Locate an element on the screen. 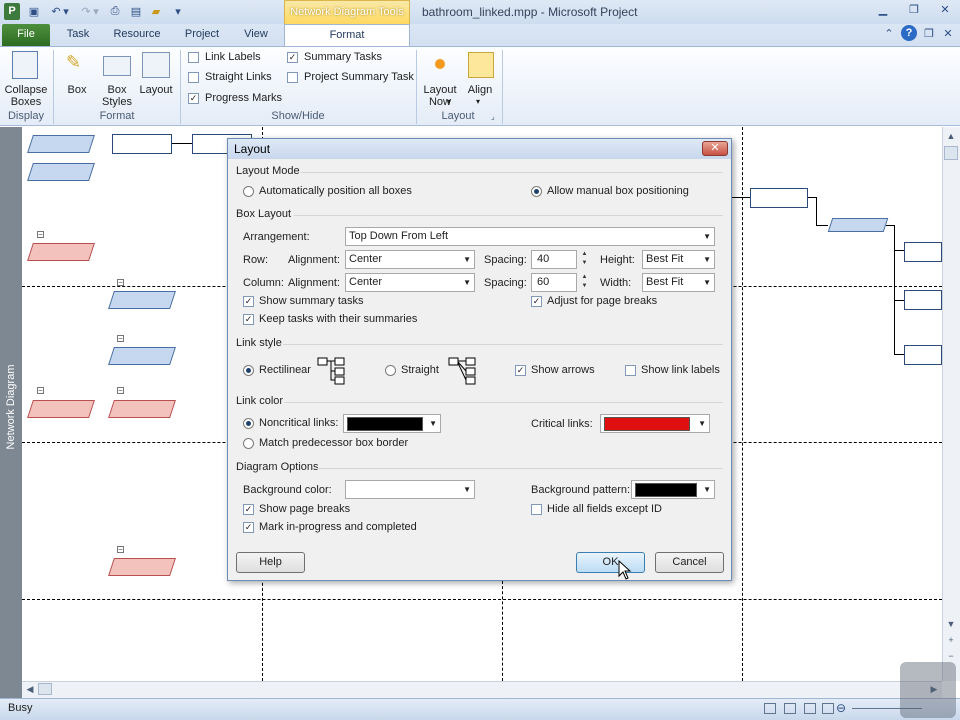 Image resolution: width=960 pixels, height=720 pixels. straight-links-checkbox: Straight Links is located at coordinates (230, 77).